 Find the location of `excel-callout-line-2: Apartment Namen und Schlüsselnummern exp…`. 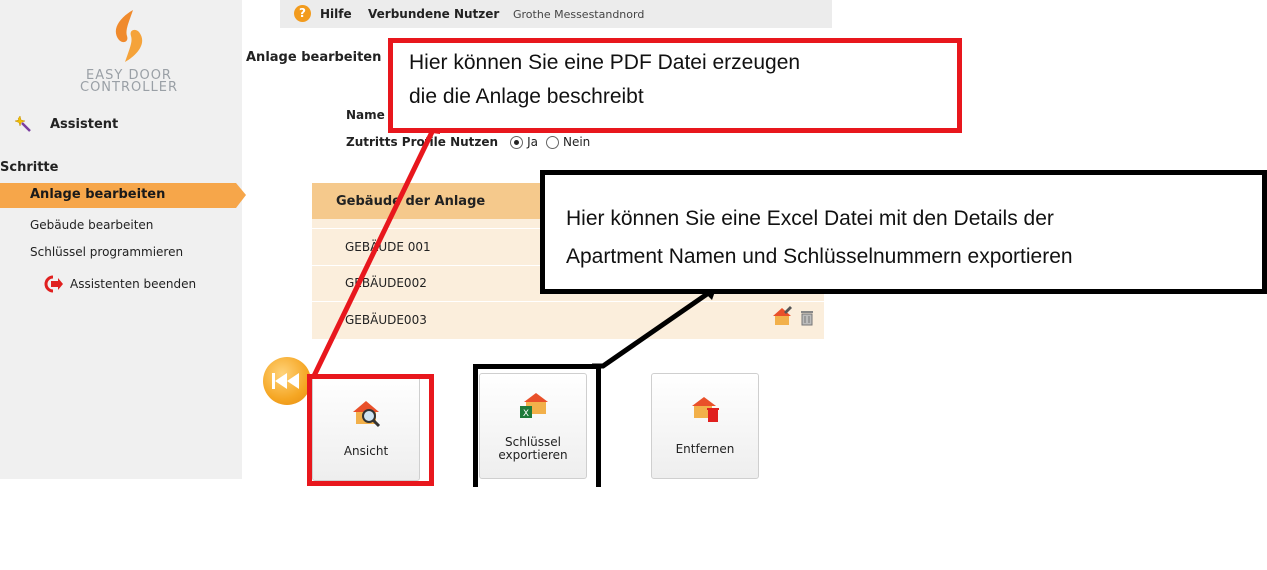

excel-callout-line-2: Apartment Namen und Schlüsselnummern exp… is located at coordinates (819, 256).